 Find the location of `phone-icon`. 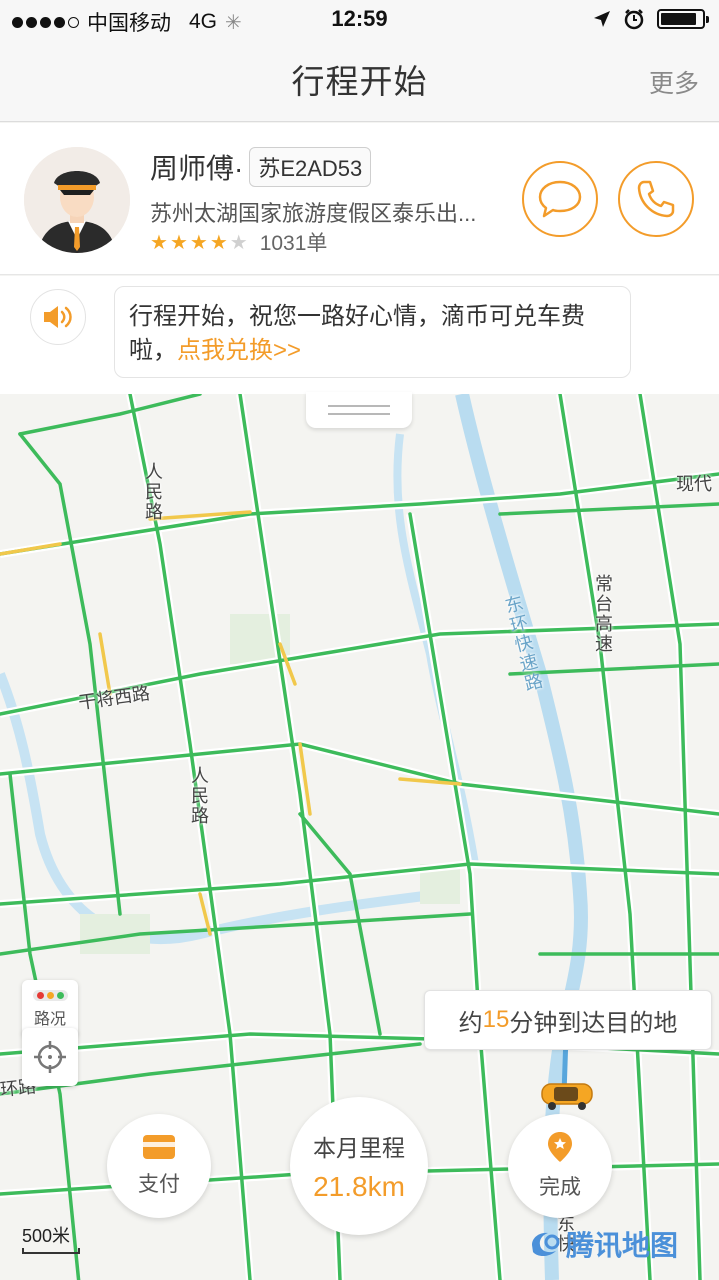

phone-icon is located at coordinates (656, 199).